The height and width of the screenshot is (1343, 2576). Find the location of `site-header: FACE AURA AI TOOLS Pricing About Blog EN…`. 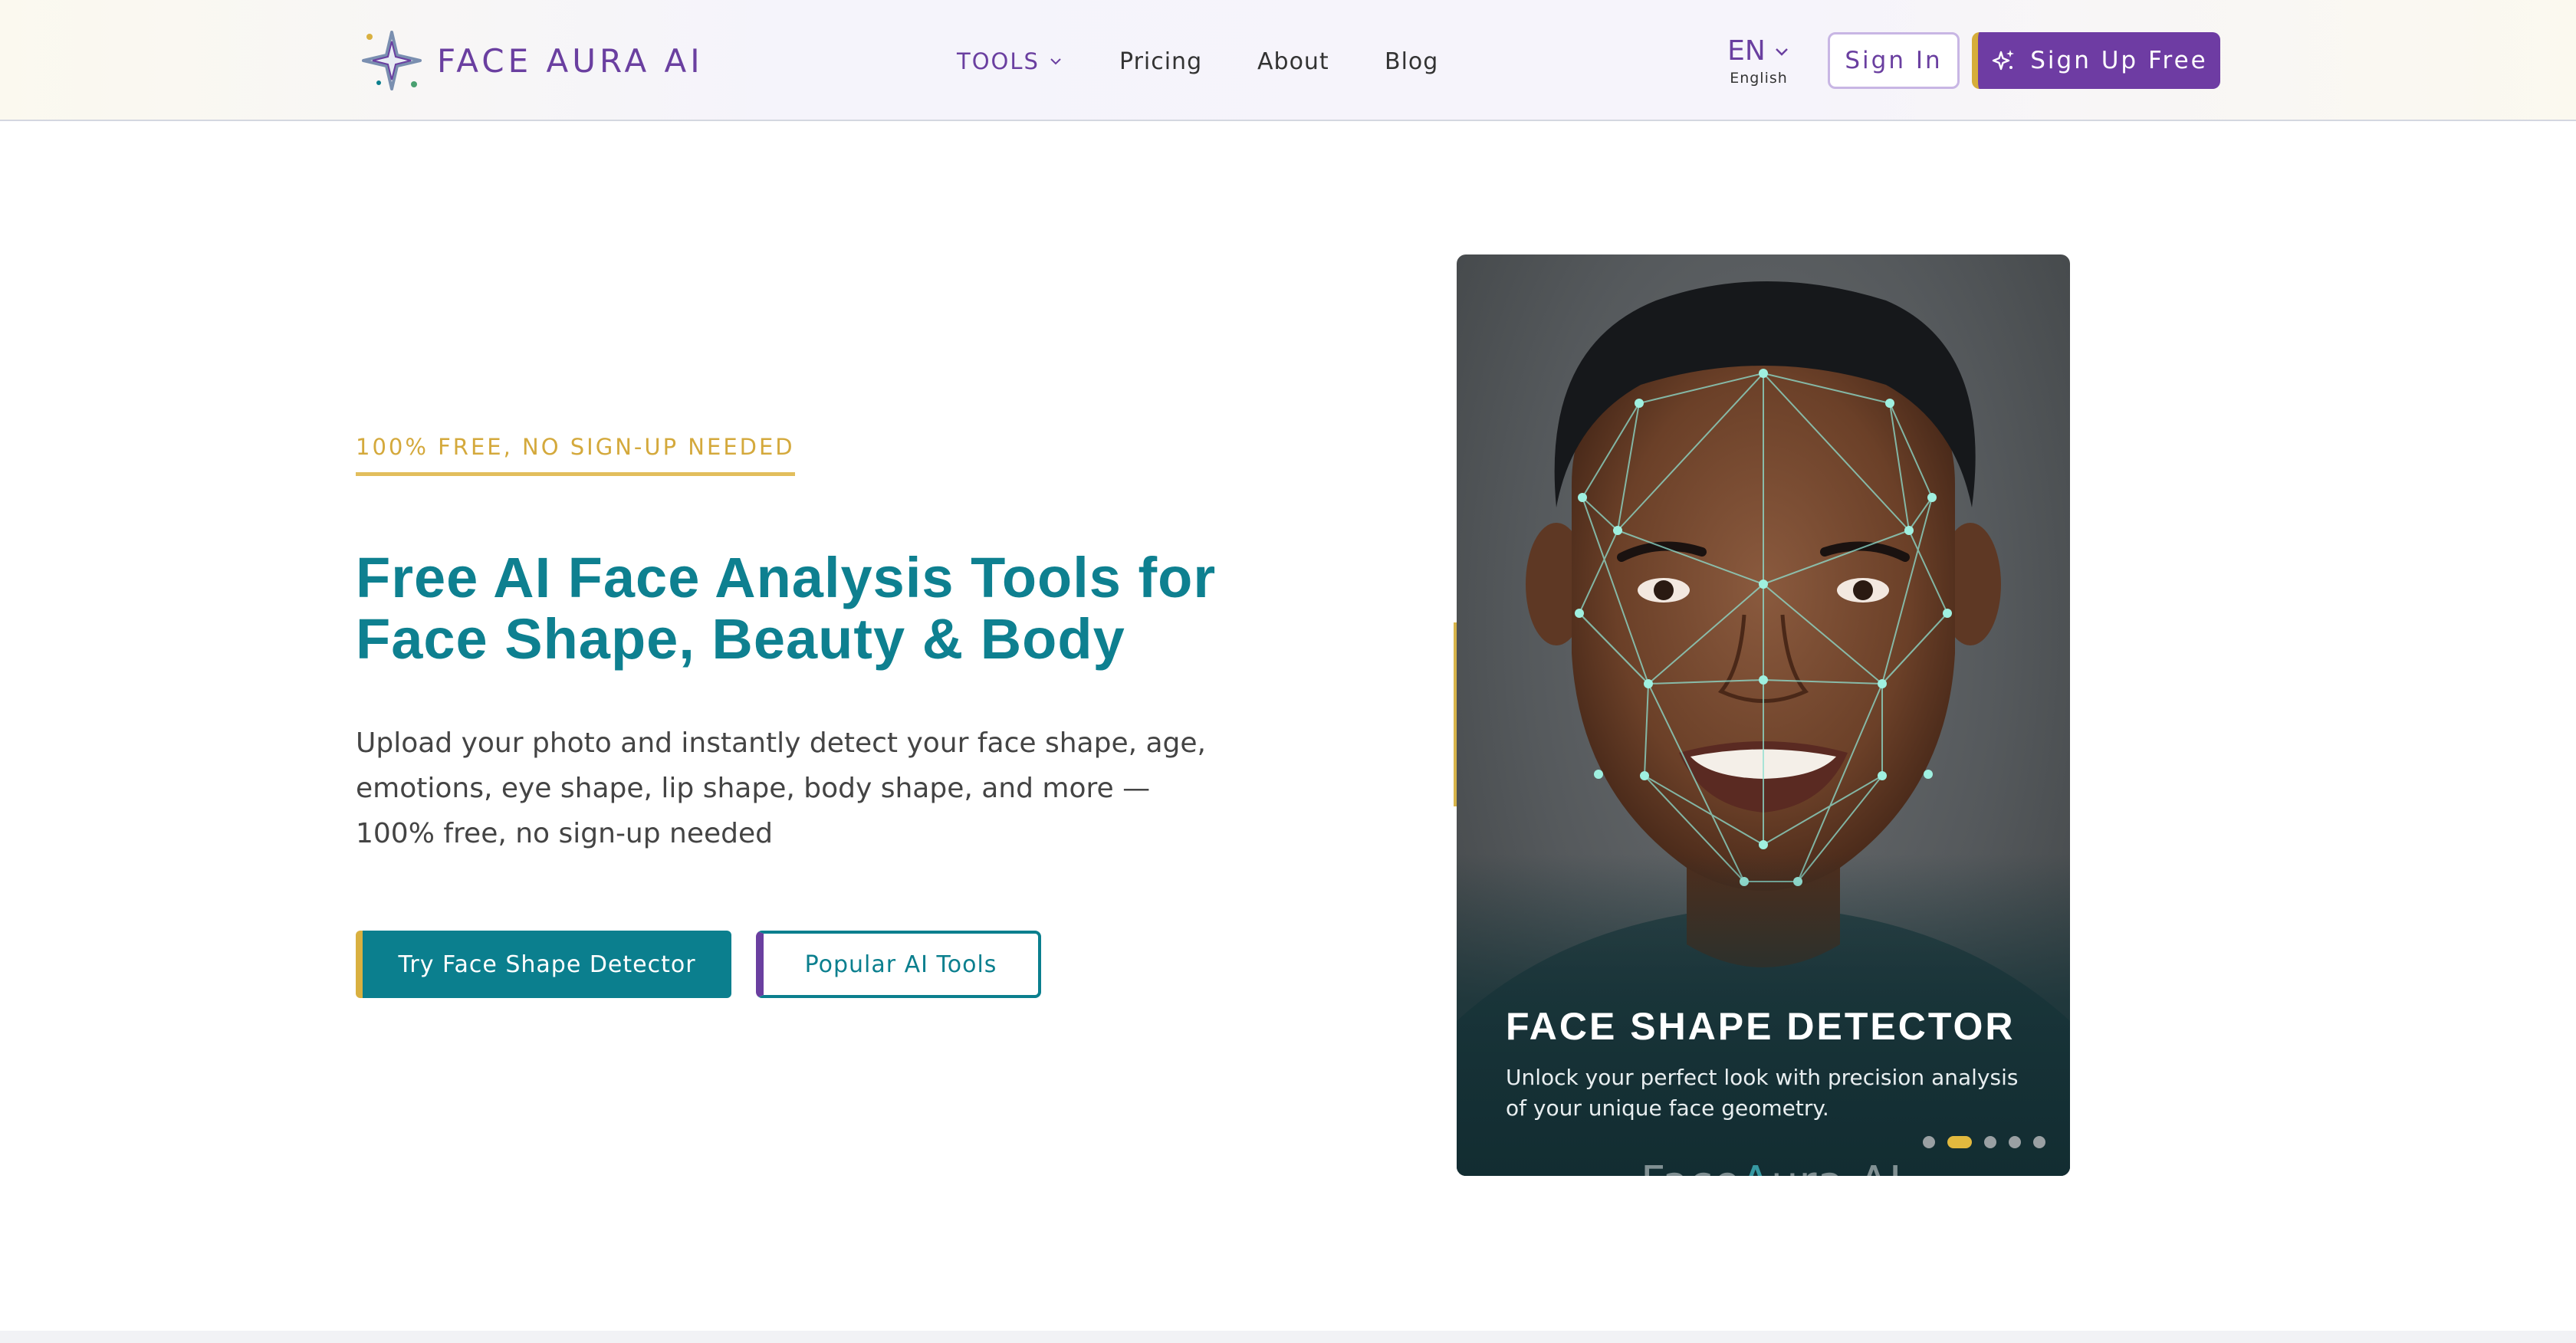

site-header: FACE AURA AI TOOLS Pricing About Blog EN… is located at coordinates (1288, 61).